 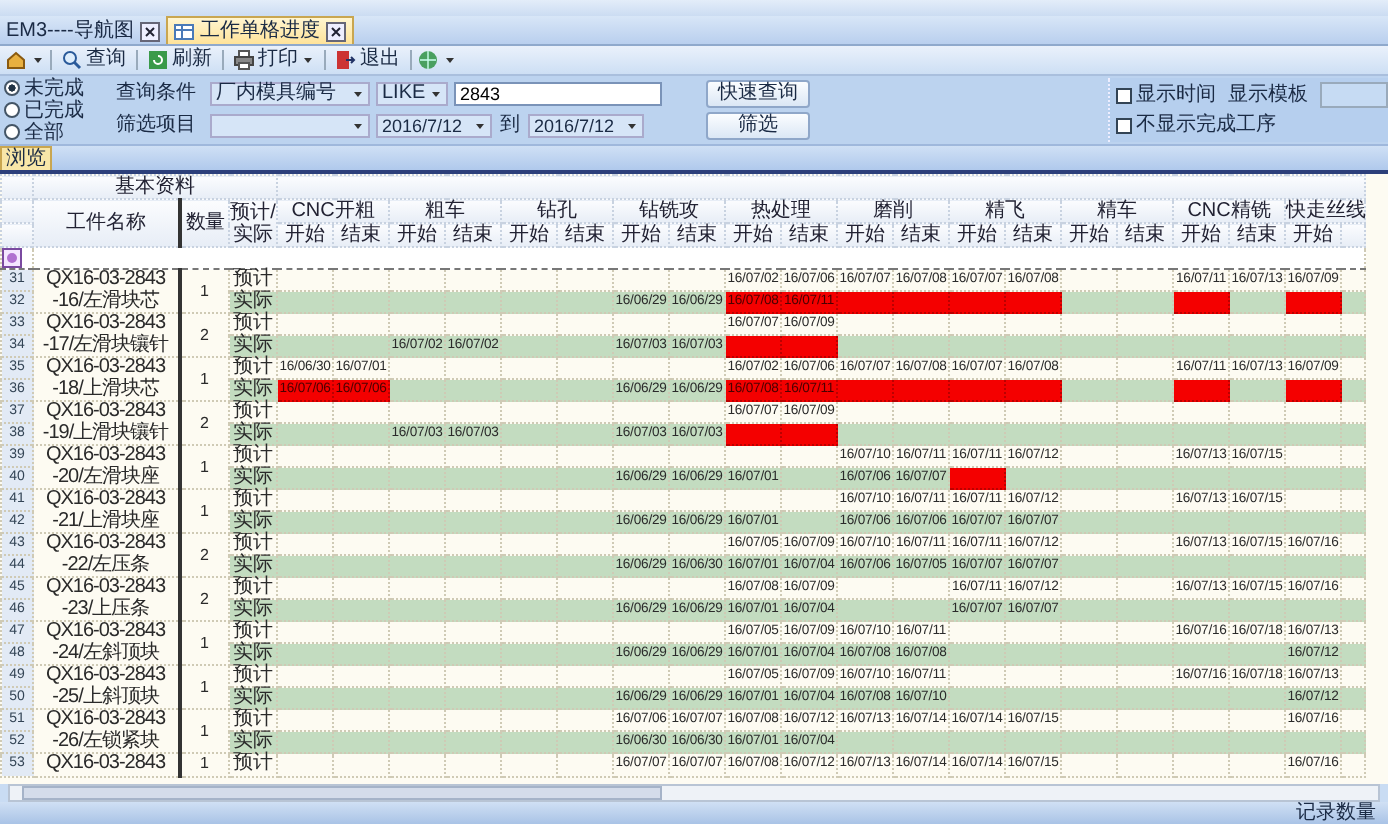 I want to click on column-group-header: 精飞, so click(x=1005, y=211).